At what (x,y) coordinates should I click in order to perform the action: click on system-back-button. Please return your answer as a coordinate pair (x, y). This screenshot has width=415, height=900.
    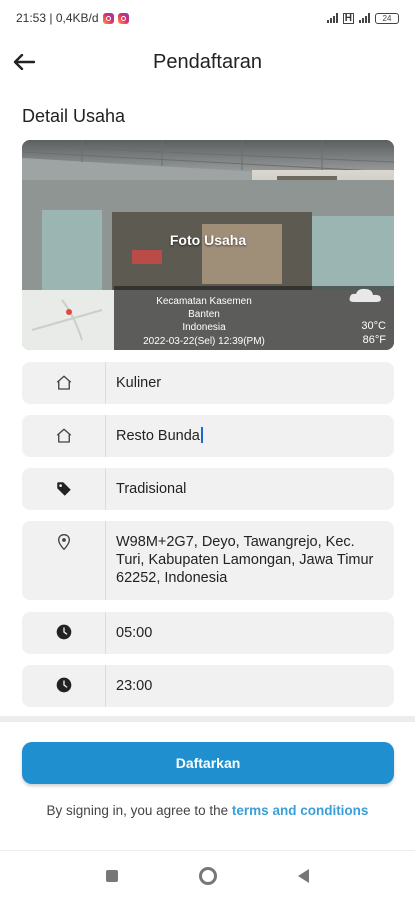
    Looking at the image, I should click on (304, 875).